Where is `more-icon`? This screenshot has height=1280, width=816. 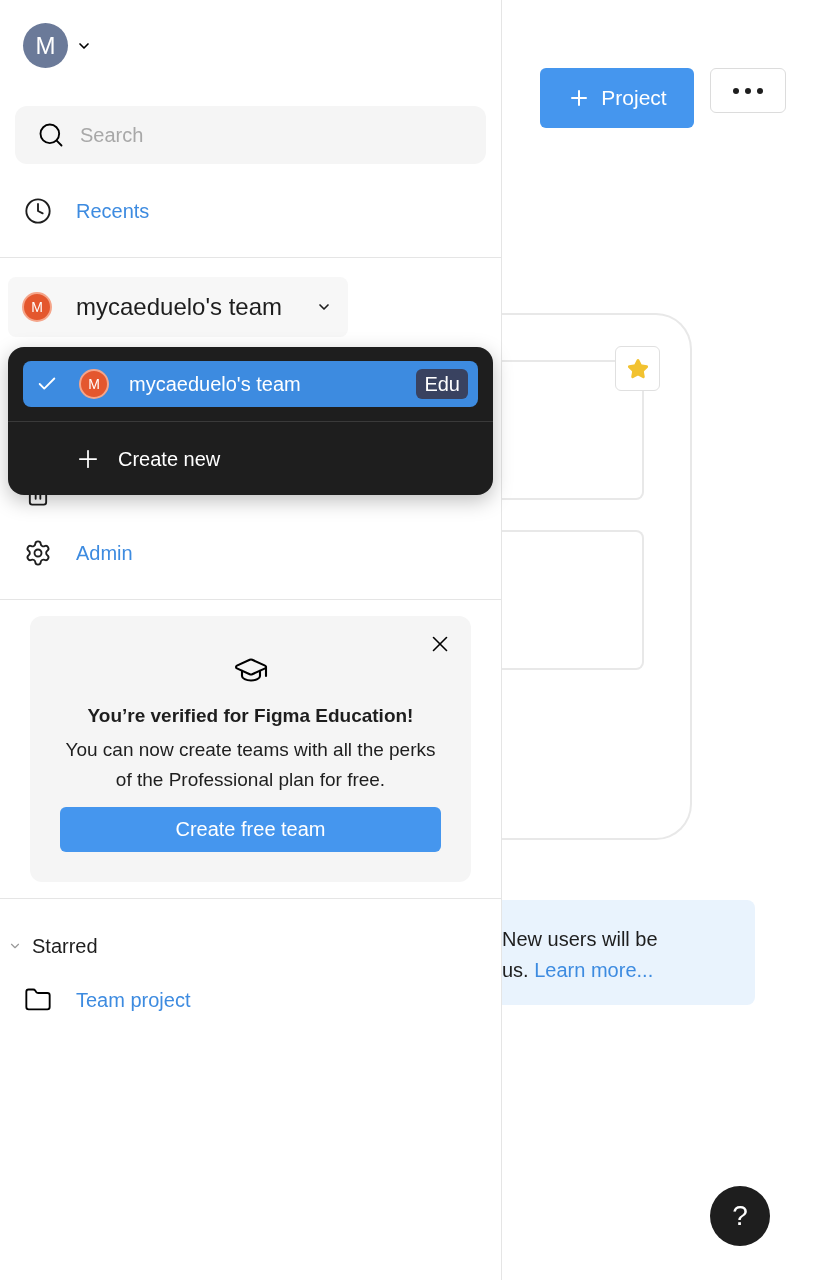
more-icon is located at coordinates (748, 90).